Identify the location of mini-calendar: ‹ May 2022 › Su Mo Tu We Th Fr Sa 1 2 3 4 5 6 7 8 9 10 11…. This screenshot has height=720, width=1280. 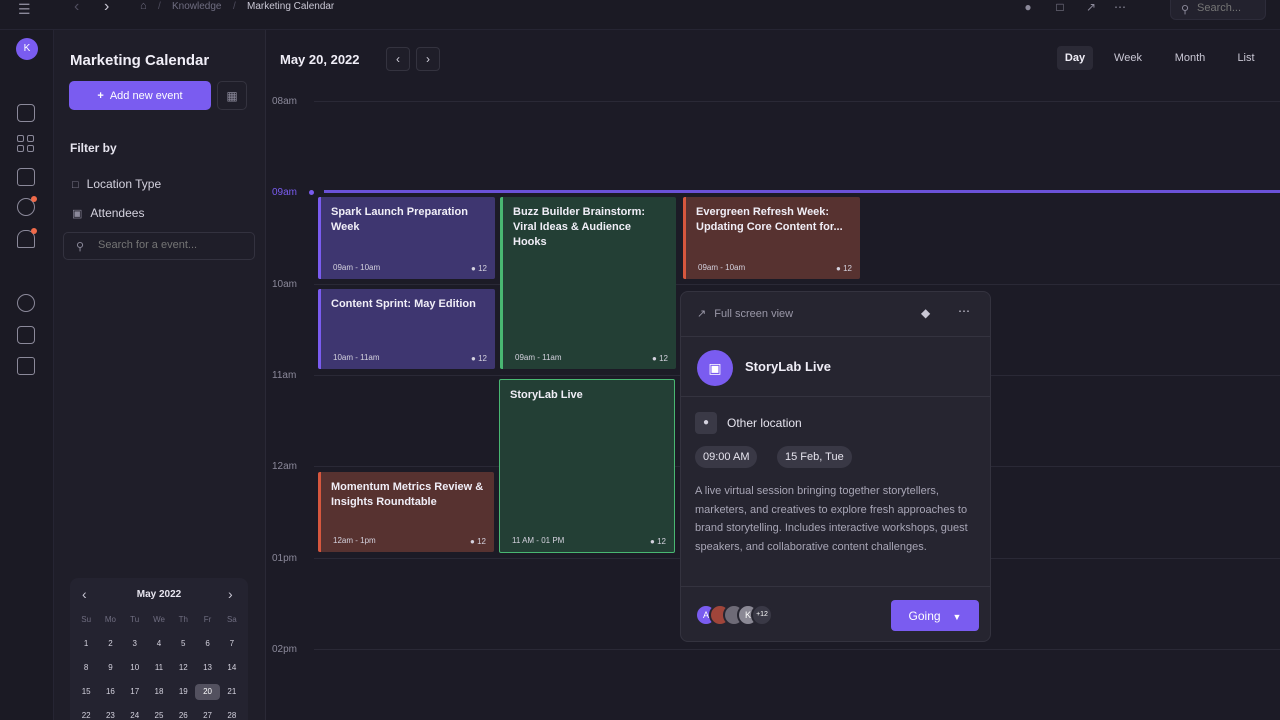
(159, 649).